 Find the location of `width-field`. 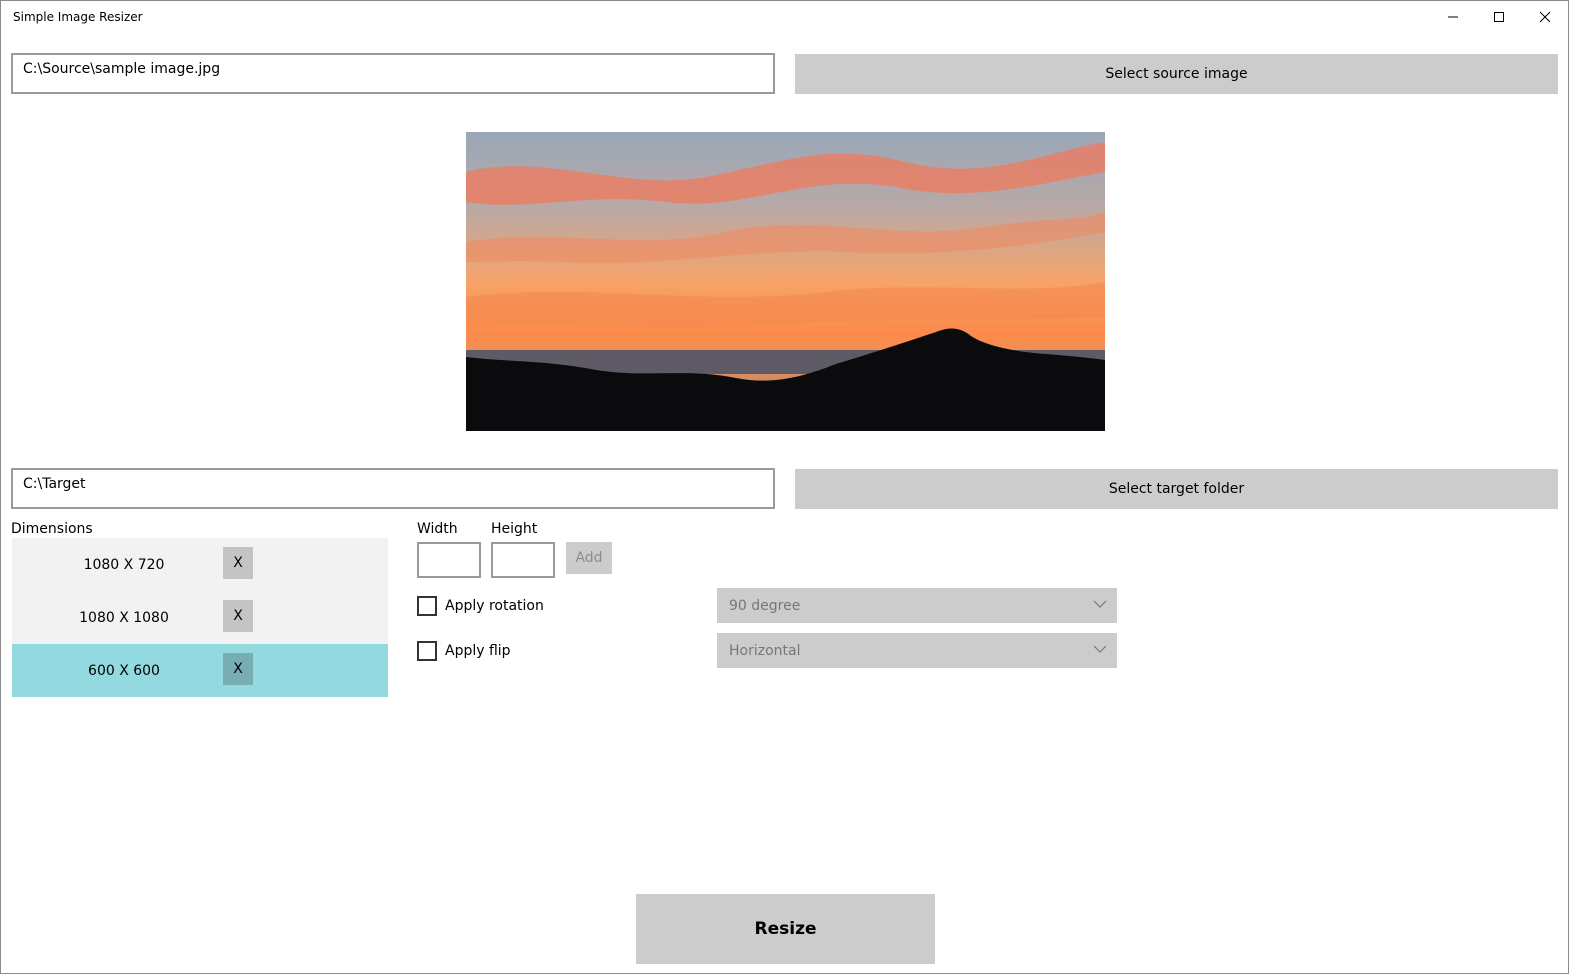

width-field is located at coordinates (449, 560).